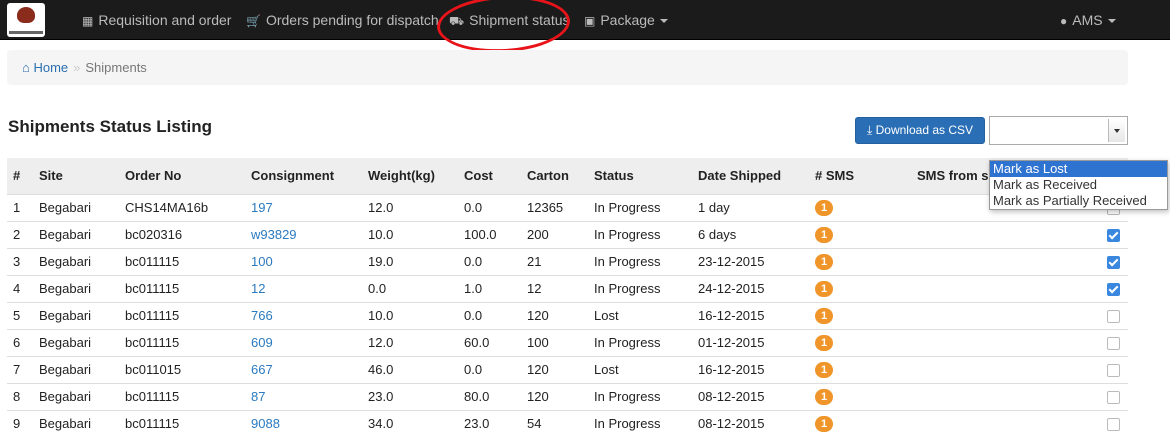 Image resolution: width=1170 pixels, height=437 pixels. Describe the element at coordinates (258, 288) in the screenshot. I see `consignment-link: 12` at that location.